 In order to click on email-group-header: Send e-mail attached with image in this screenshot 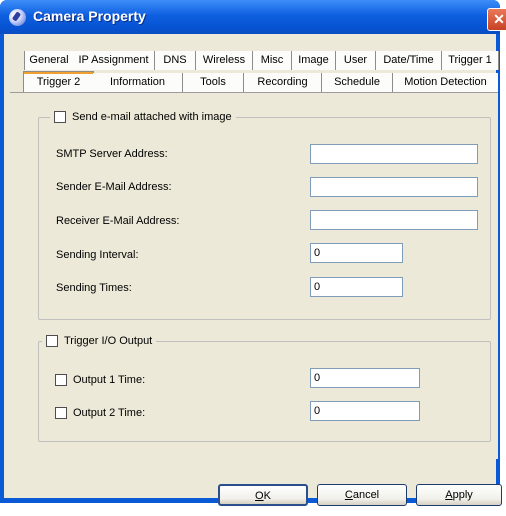, I will do `click(143, 117)`.